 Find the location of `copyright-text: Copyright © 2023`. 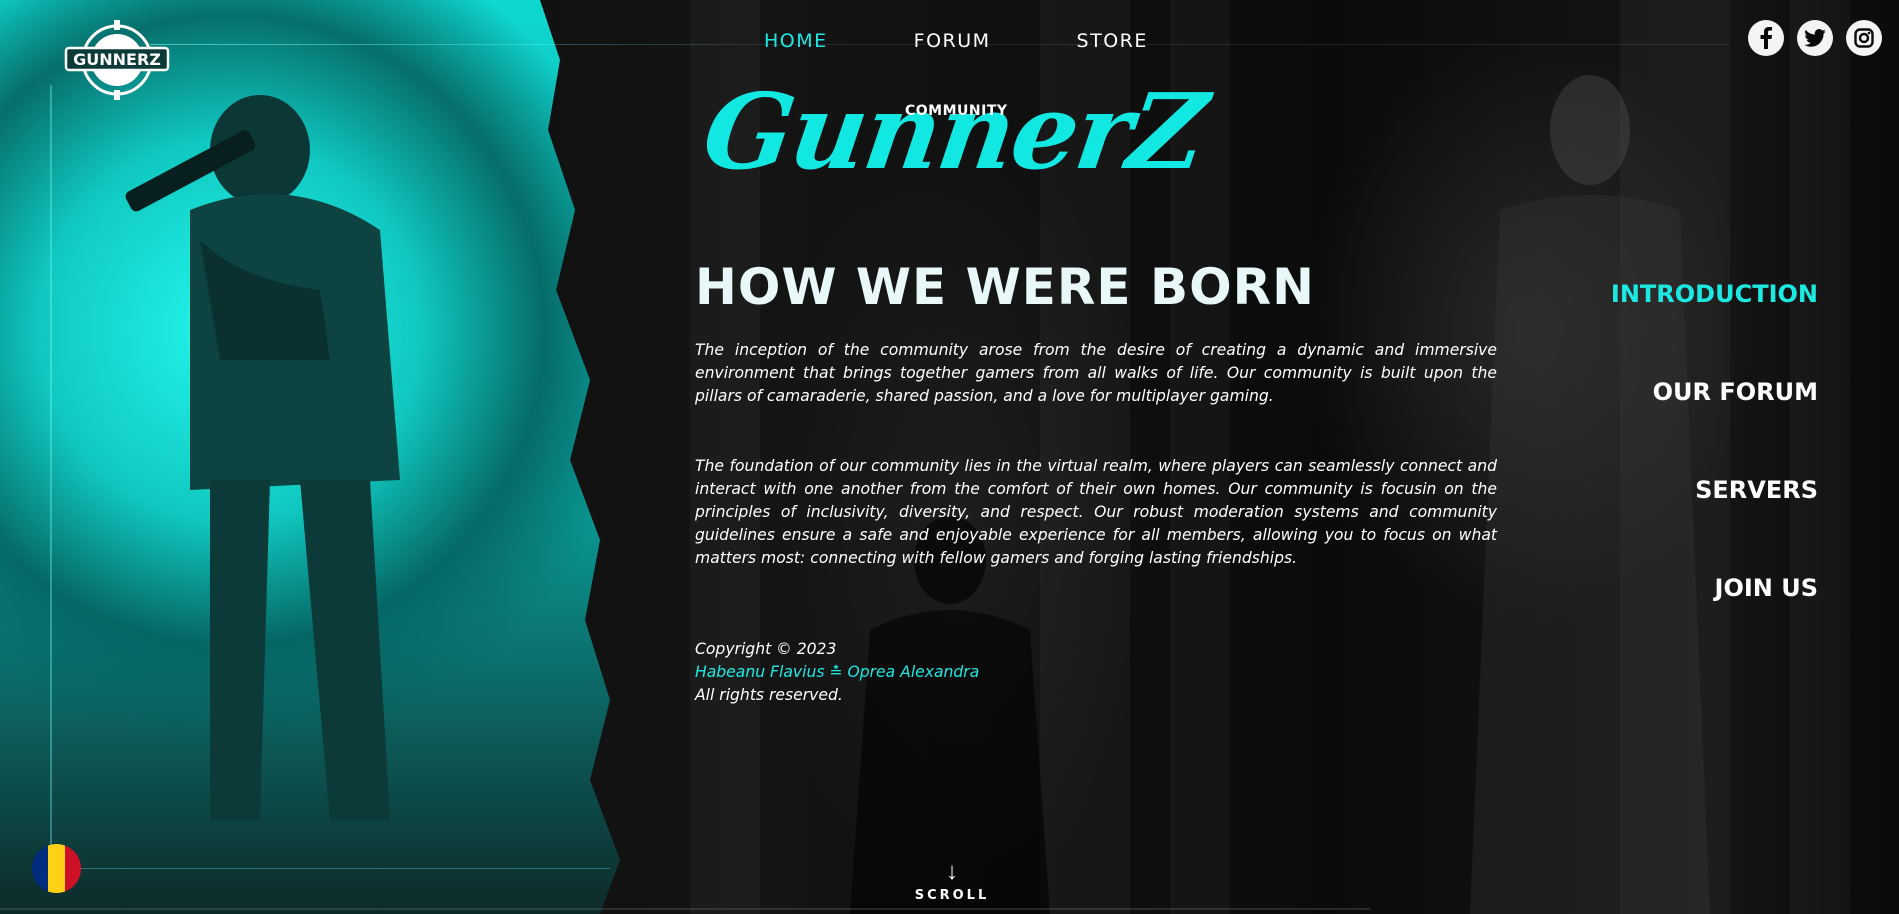

copyright-text: Copyright © 2023 is located at coordinates (766, 649).